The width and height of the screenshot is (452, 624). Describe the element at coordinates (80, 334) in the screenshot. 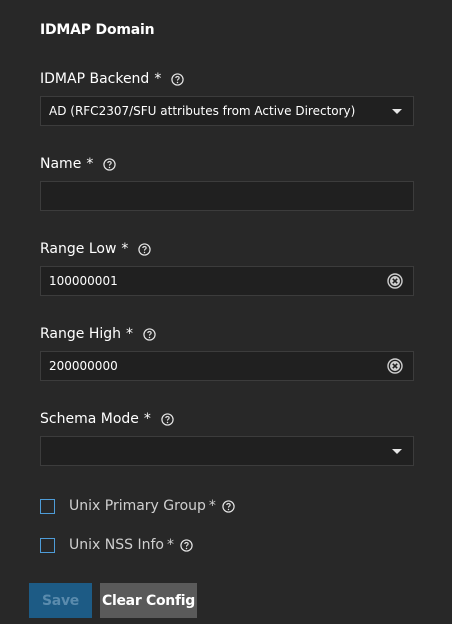

I see `range-high-label-text: Range High` at that location.